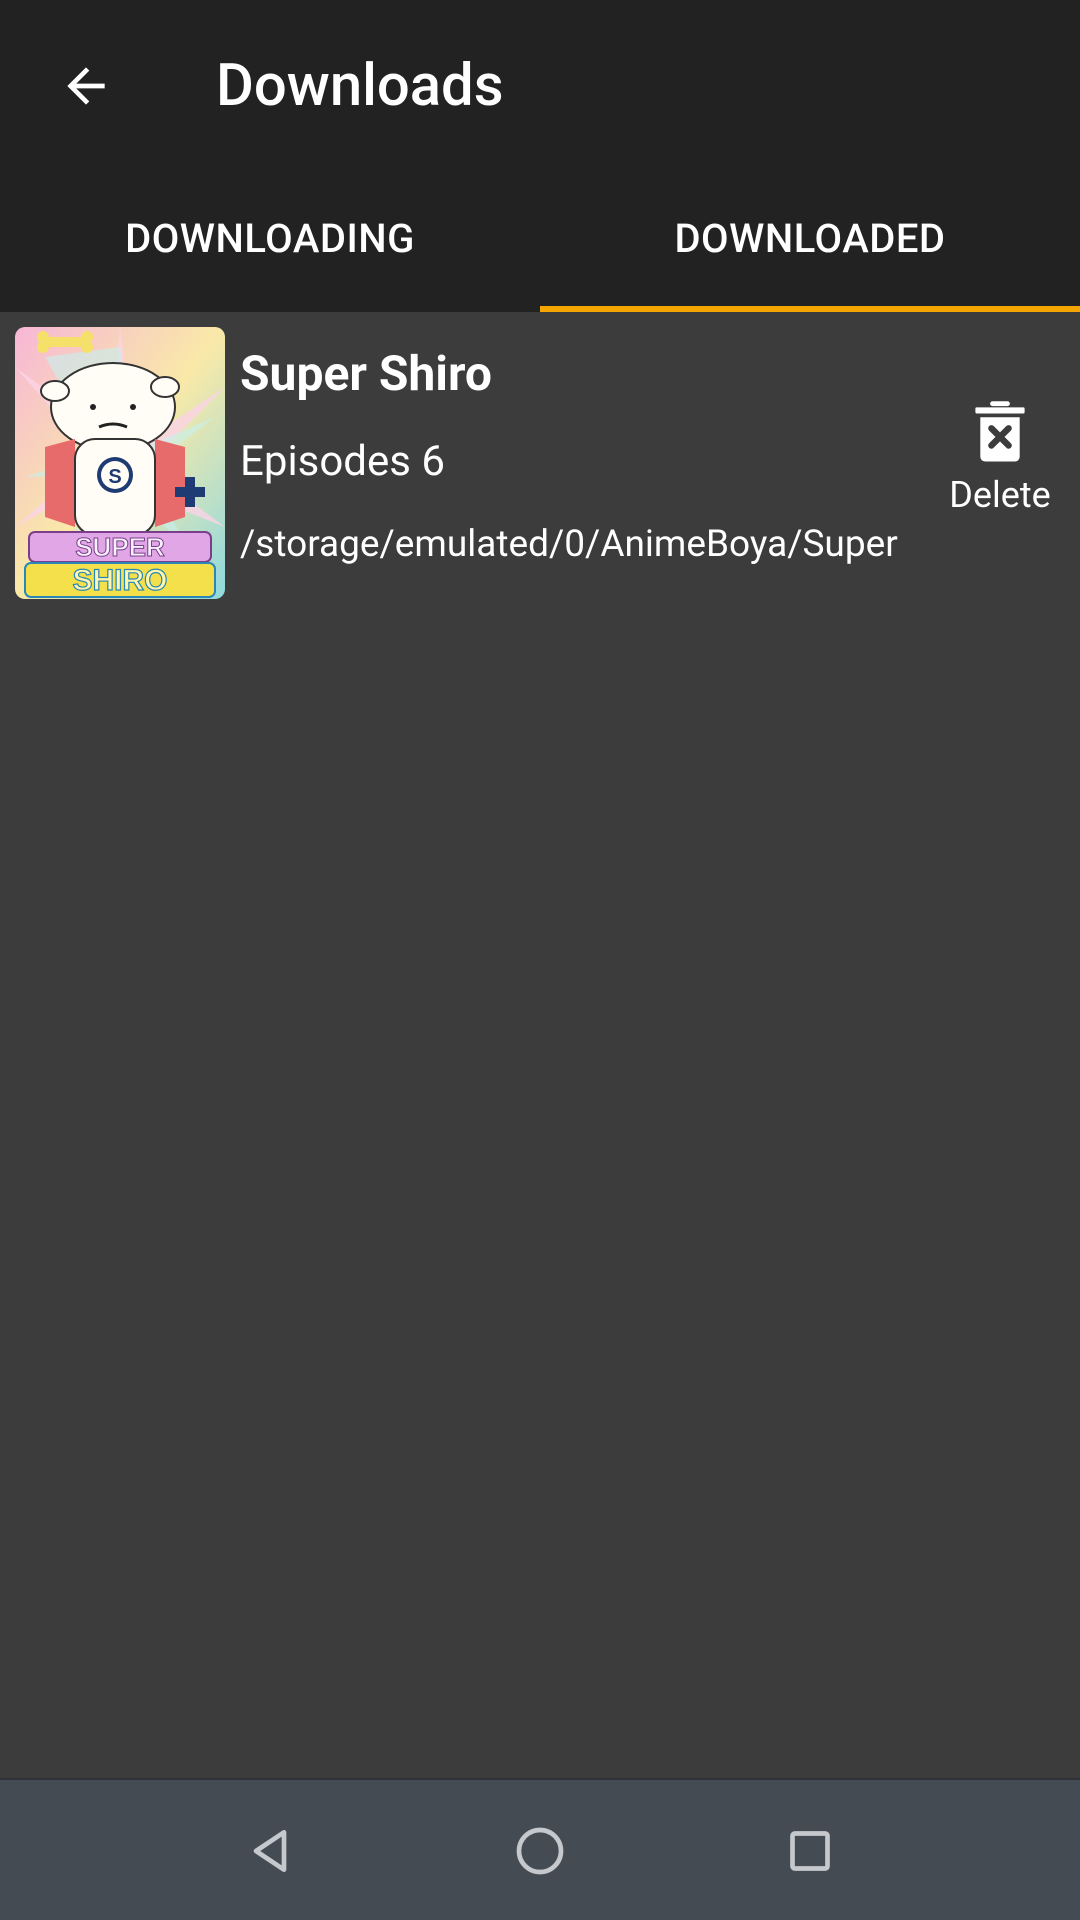  I want to click on trash-x-icon, so click(1000, 431).